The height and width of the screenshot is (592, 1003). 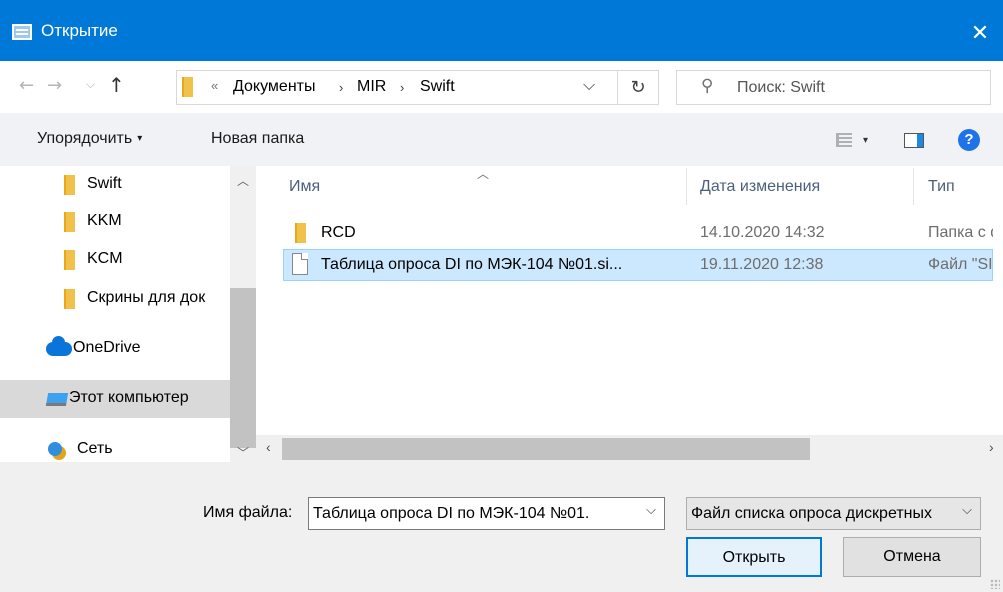 What do you see at coordinates (22, 32) in the screenshot?
I see `dialog-icon` at bounding box center [22, 32].